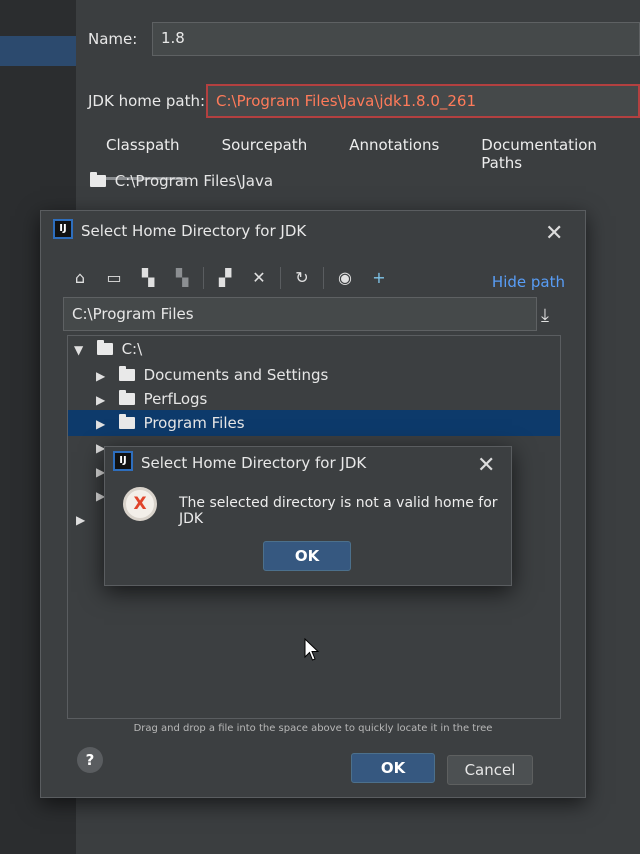 This screenshot has height=854, width=640. I want to click on tree-row-perflogs: ▶ PerfLogs, so click(314, 399).